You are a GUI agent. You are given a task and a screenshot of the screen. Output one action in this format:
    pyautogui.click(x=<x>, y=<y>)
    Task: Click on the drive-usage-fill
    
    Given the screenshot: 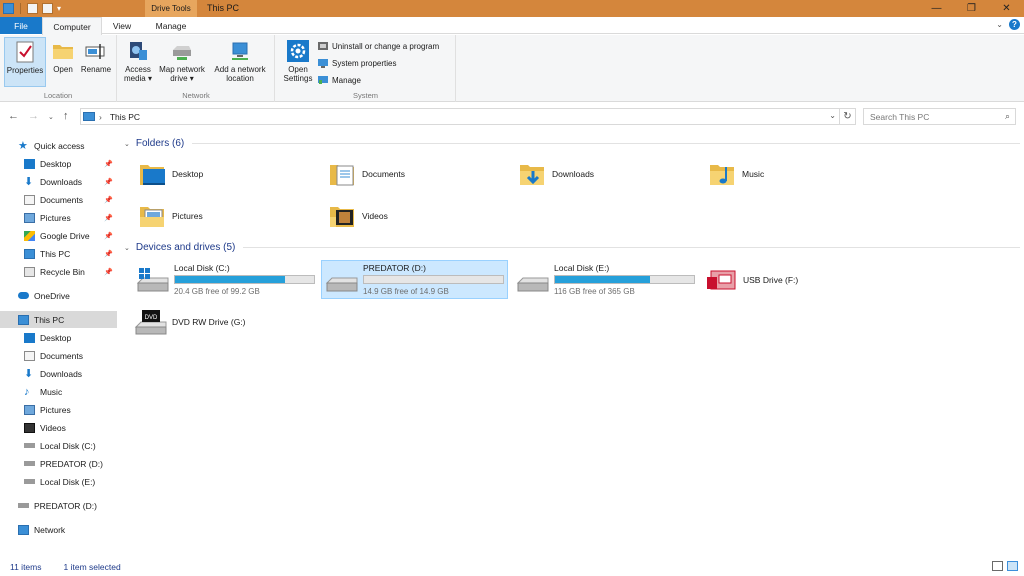 What is the action you would take?
    pyautogui.click(x=230, y=279)
    